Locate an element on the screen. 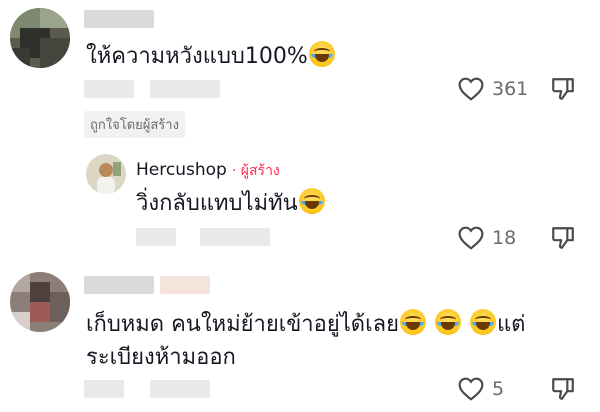  reply-text: วิ่งกลับแทบไม่ทัน is located at coordinates (231, 203).